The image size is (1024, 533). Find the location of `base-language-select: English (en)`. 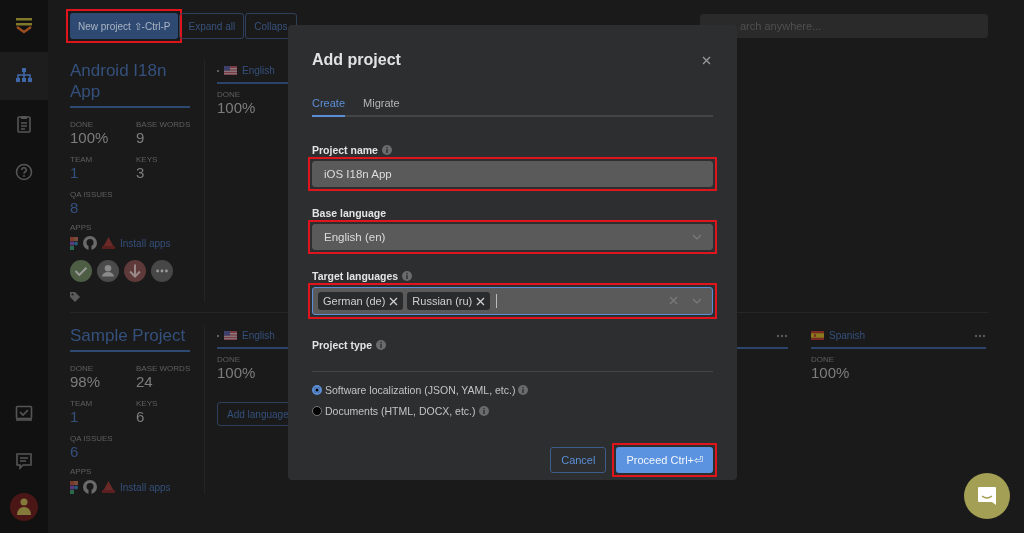

base-language-select: English (en) is located at coordinates (512, 237).